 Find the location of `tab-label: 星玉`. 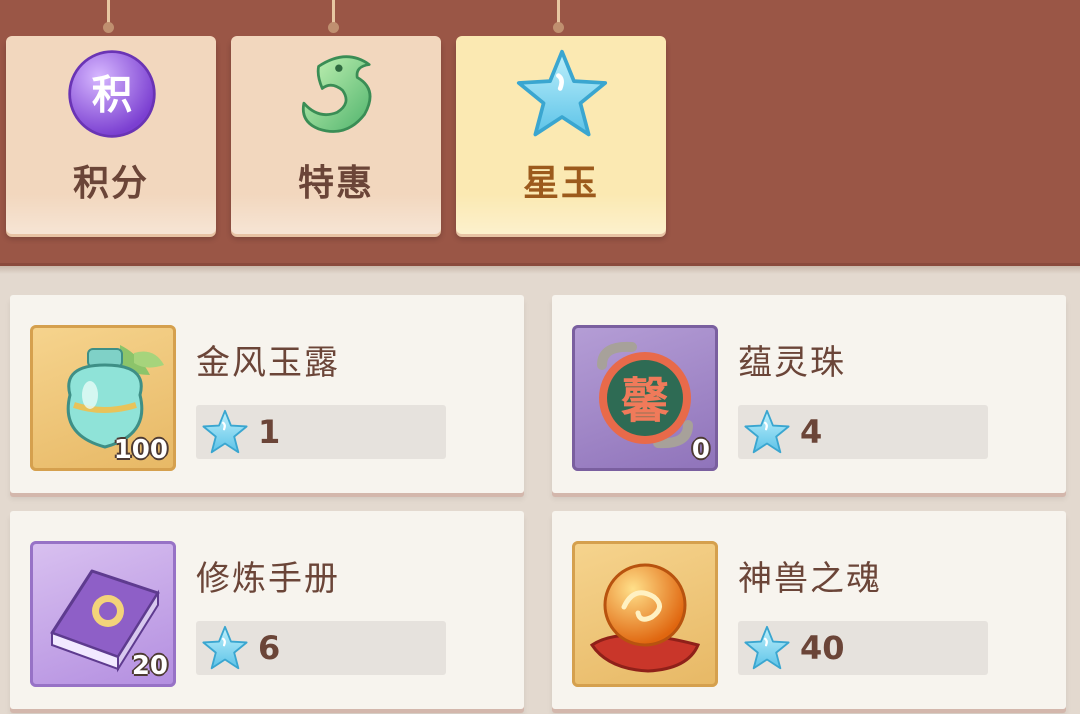

tab-label: 星玉 is located at coordinates (560, 183).